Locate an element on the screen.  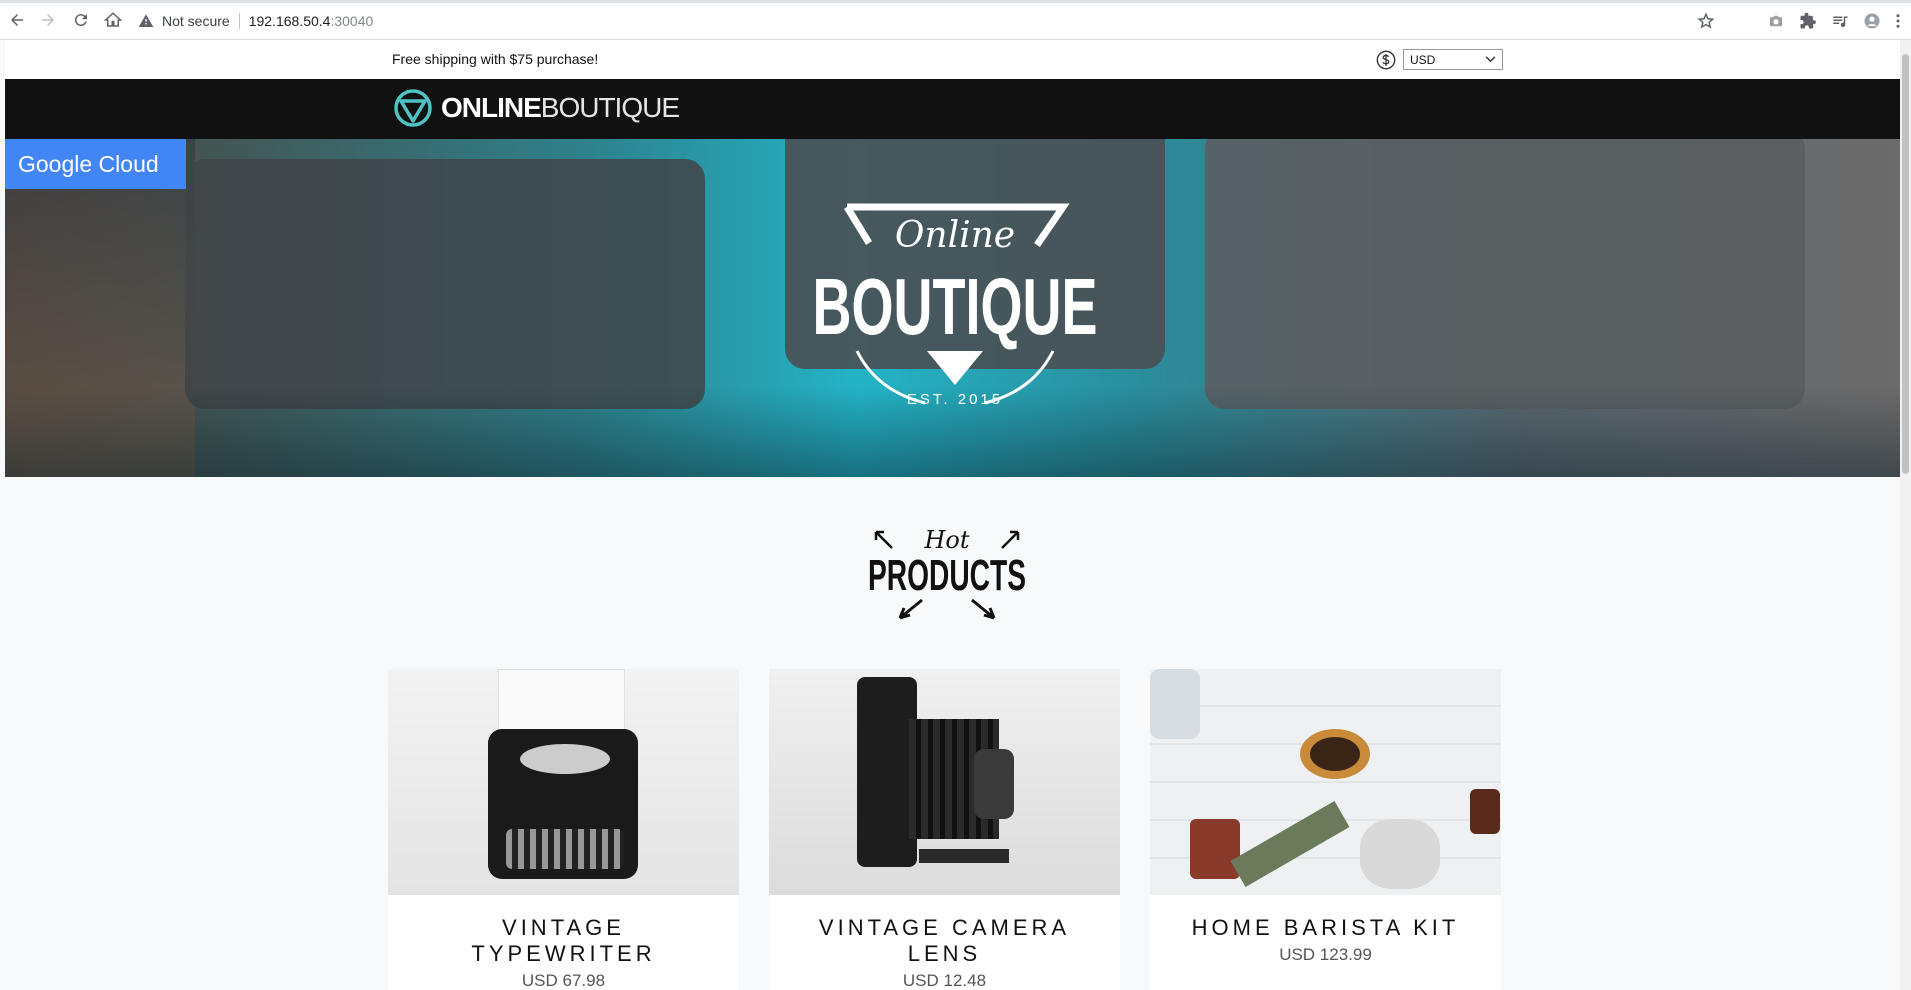
menu-button is located at coordinates (1898, 21).